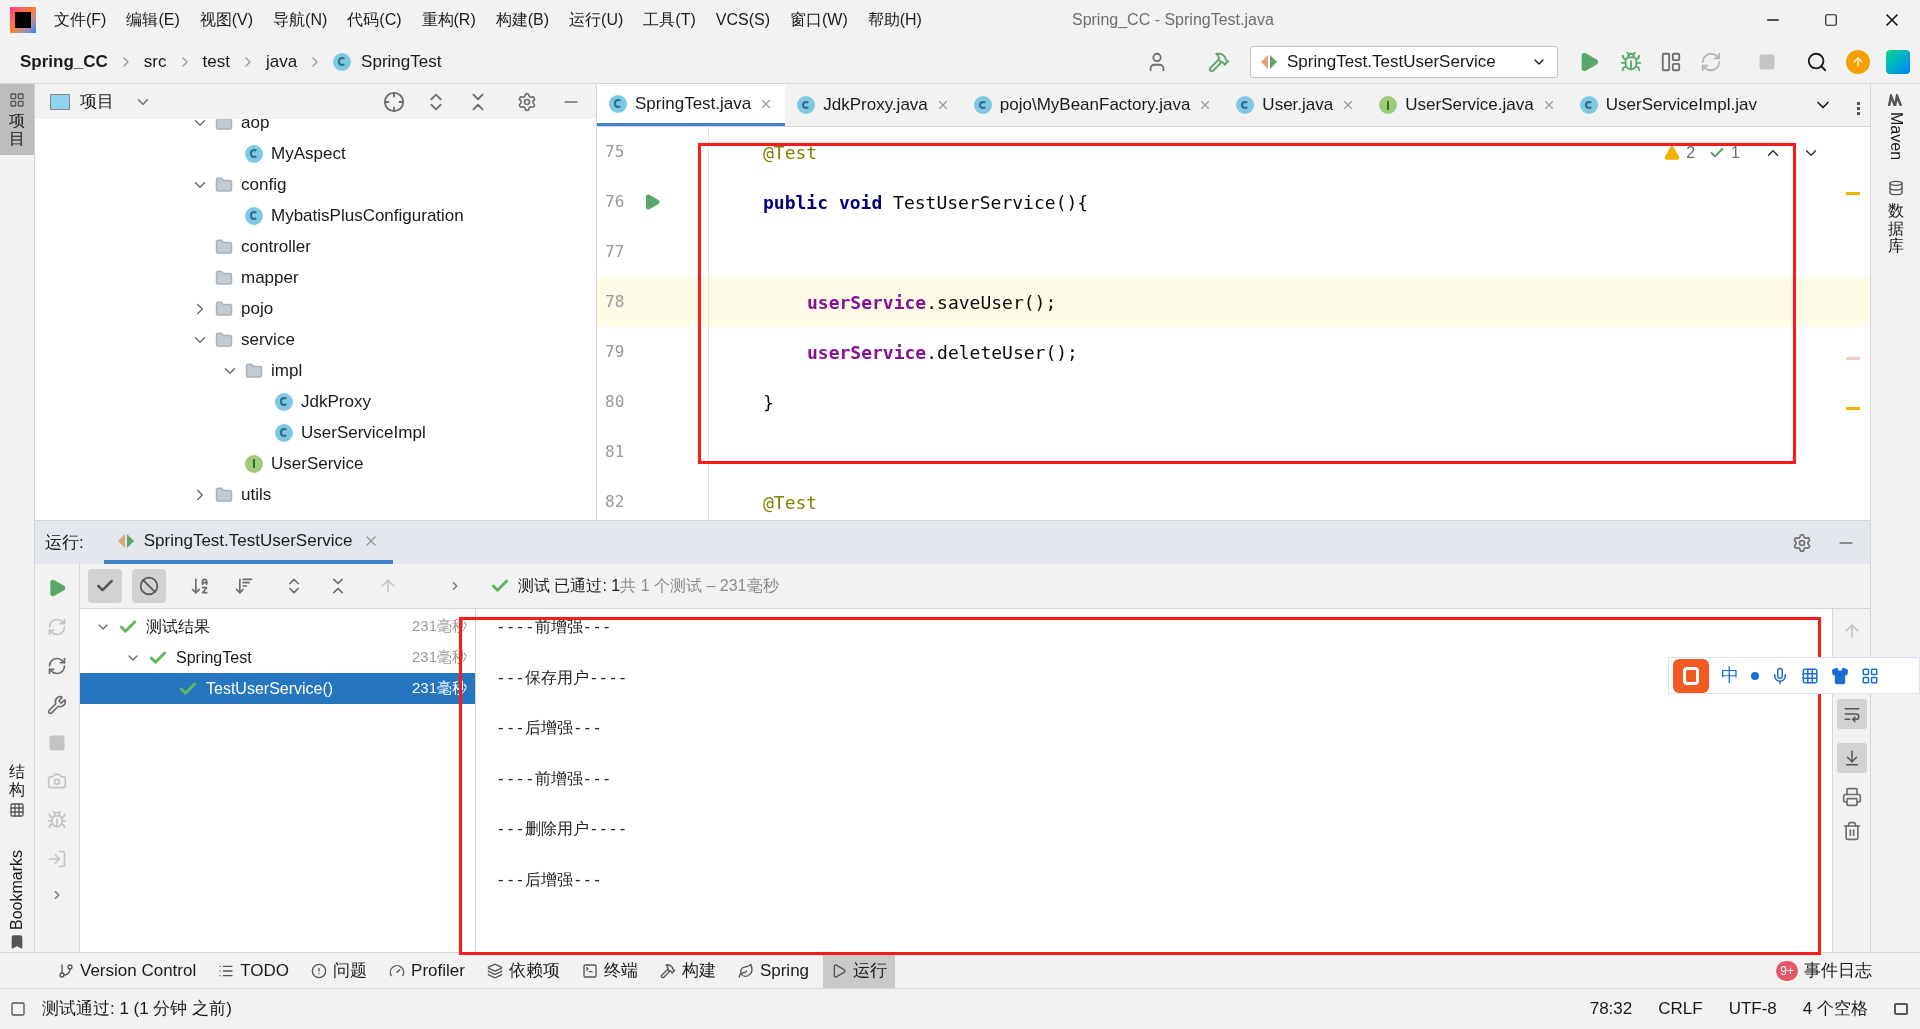 The height and width of the screenshot is (1029, 1920). Describe the element at coordinates (374, 20) in the screenshot. I see `menu-item: 代码(C)` at that location.